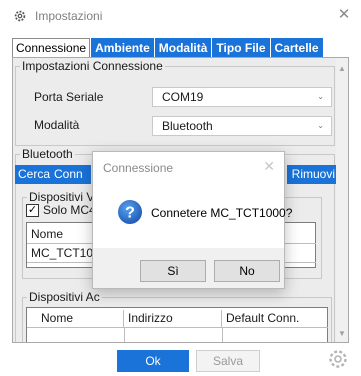  What do you see at coordinates (344, 15) in the screenshot?
I see `close-icon: ✕` at bounding box center [344, 15].